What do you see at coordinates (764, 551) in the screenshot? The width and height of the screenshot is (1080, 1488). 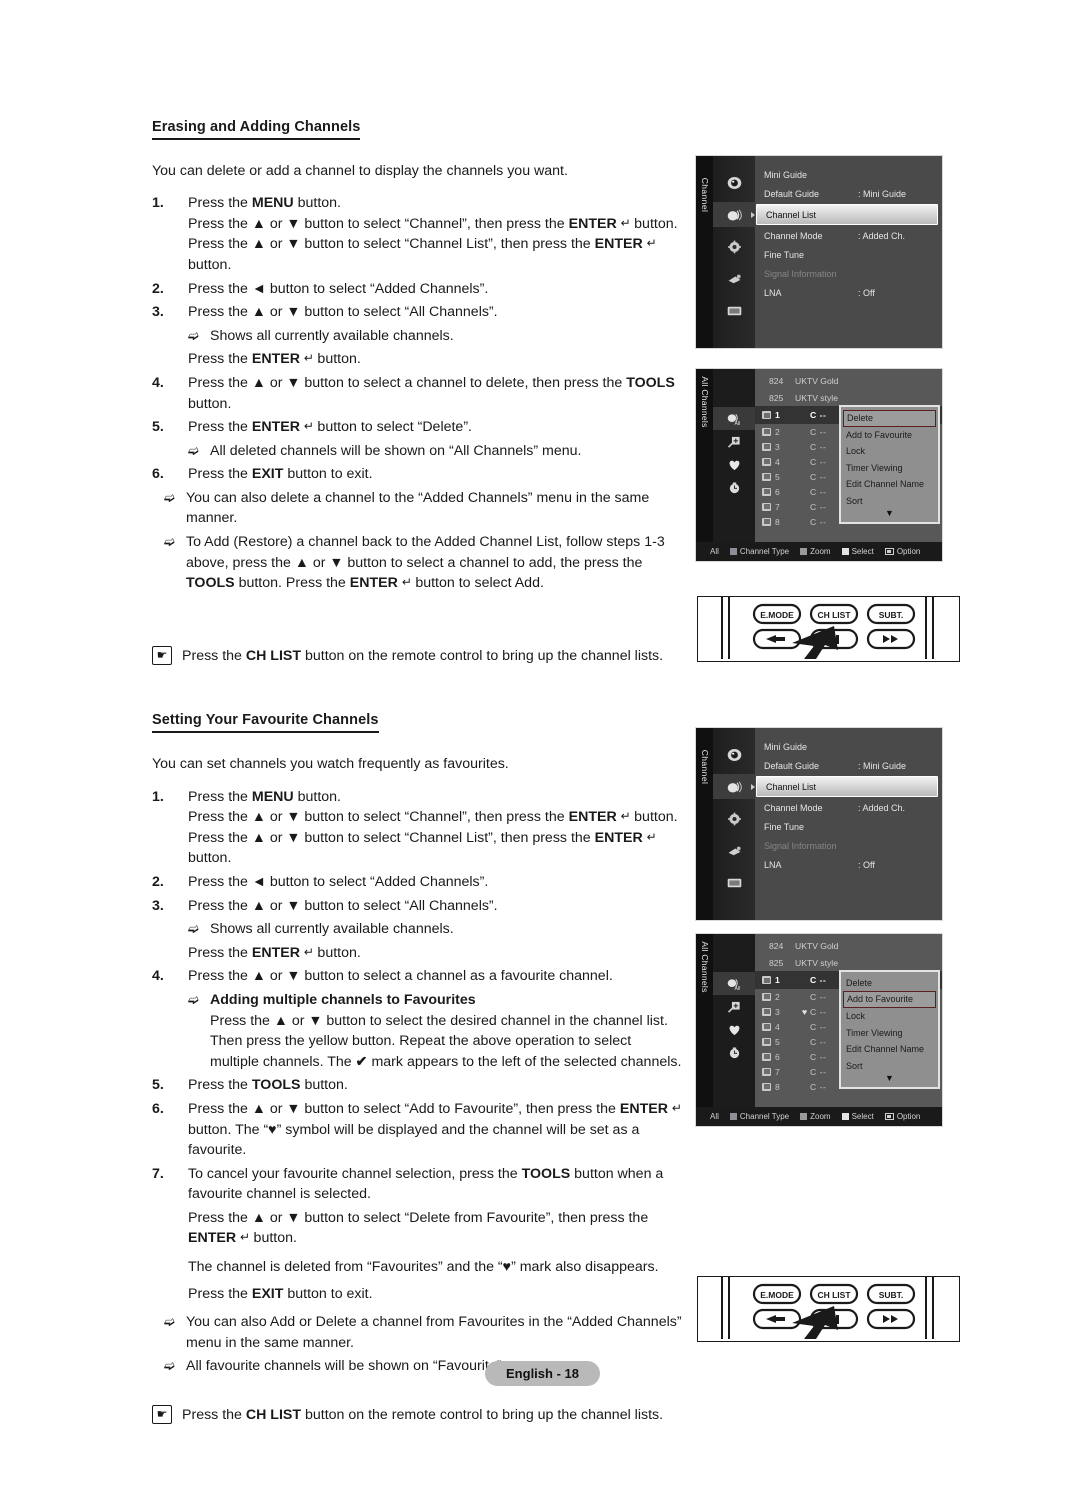 I see `footer-key-label: Channel Type` at bounding box center [764, 551].